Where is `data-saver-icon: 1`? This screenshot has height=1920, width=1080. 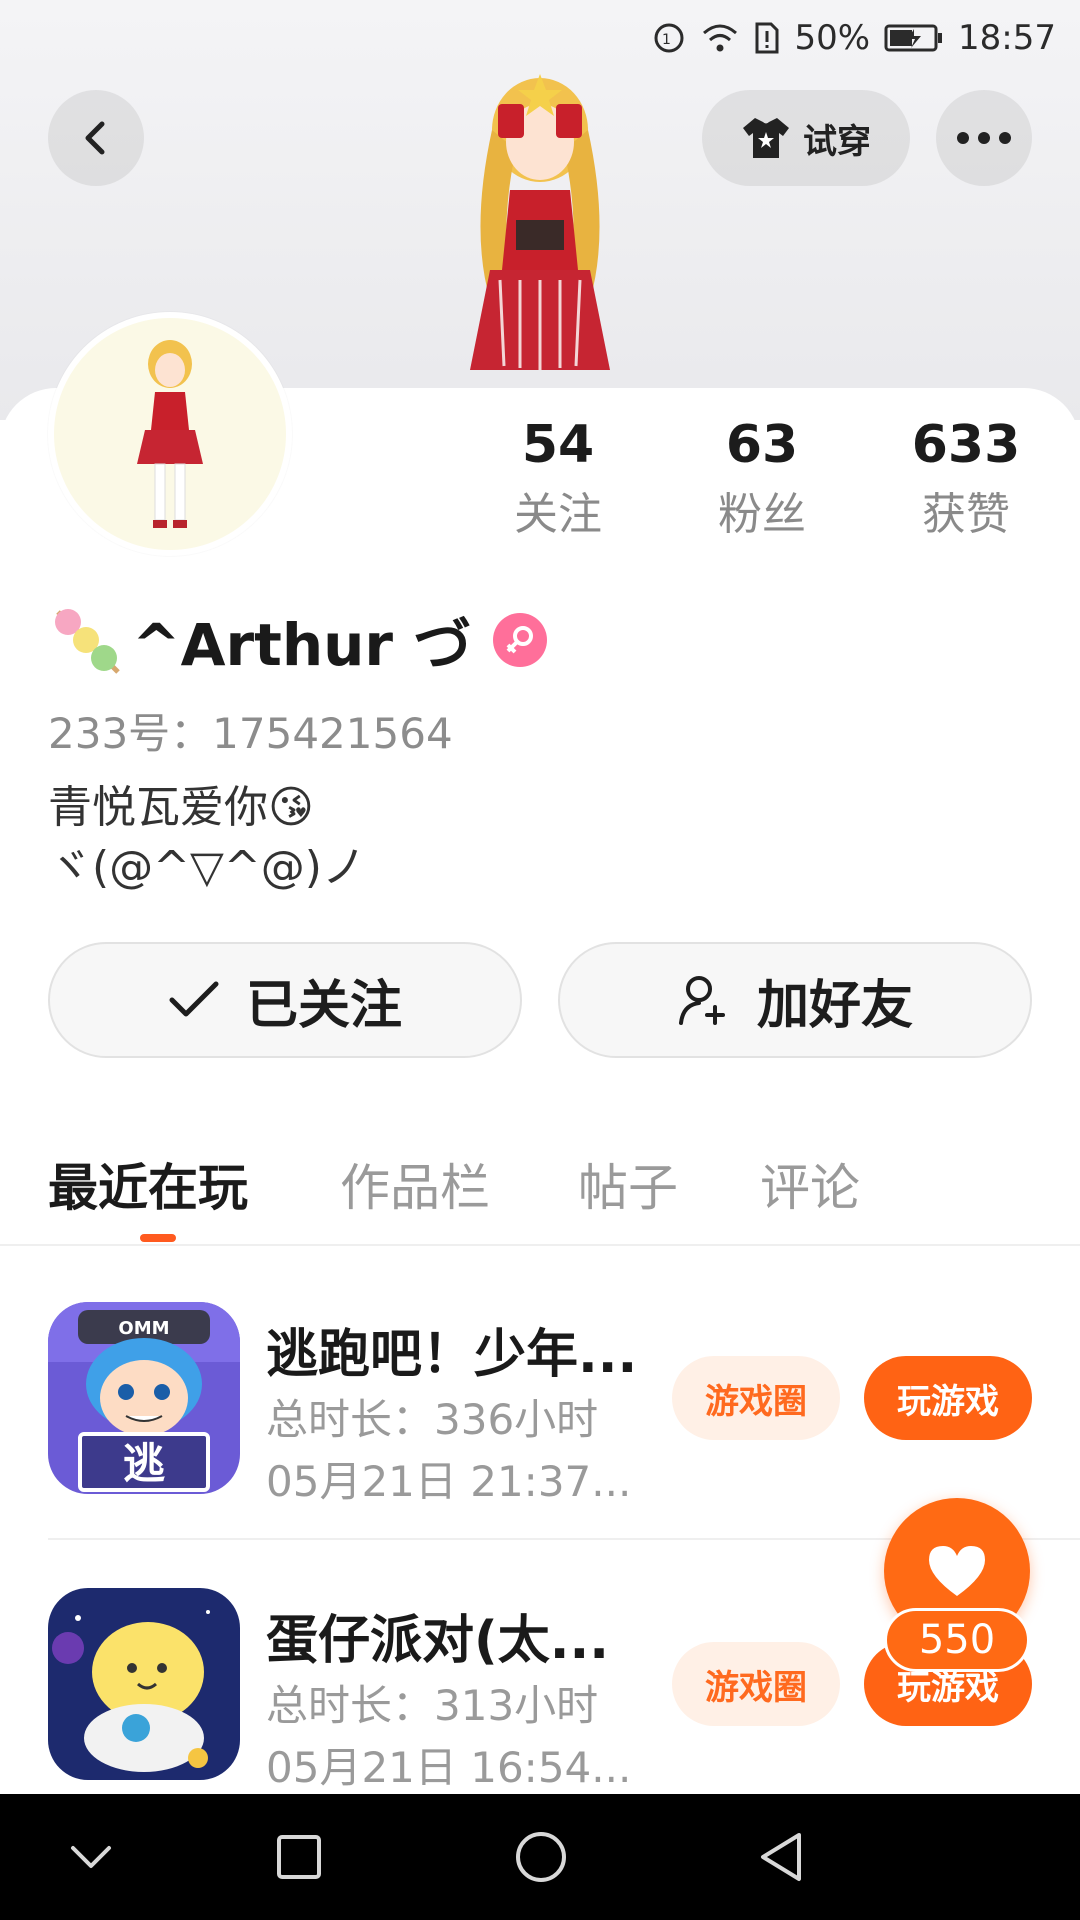 data-saver-icon: 1 is located at coordinates (669, 38).